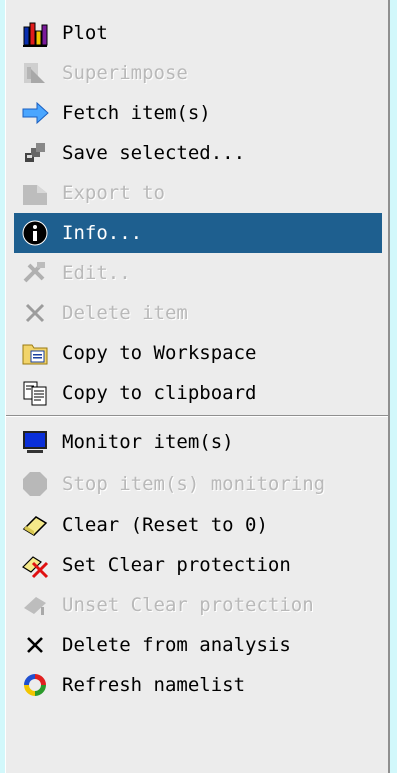 The height and width of the screenshot is (773, 397). Describe the element at coordinates (35, 393) in the screenshot. I see `clipboard-icon` at that location.